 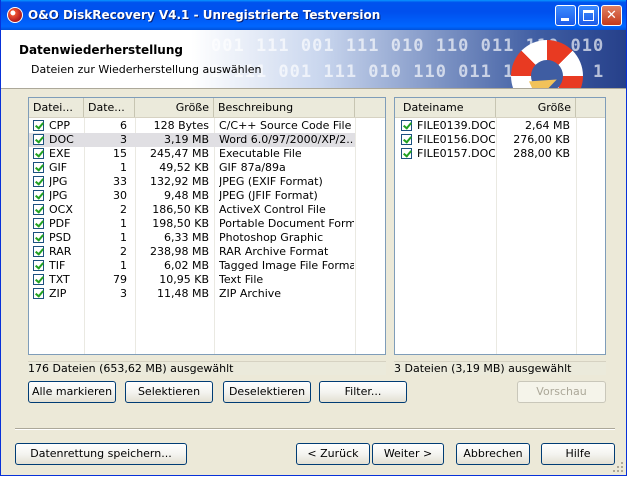 What do you see at coordinates (408, 454) in the screenshot?
I see `next-button: Weiter >` at bounding box center [408, 454].